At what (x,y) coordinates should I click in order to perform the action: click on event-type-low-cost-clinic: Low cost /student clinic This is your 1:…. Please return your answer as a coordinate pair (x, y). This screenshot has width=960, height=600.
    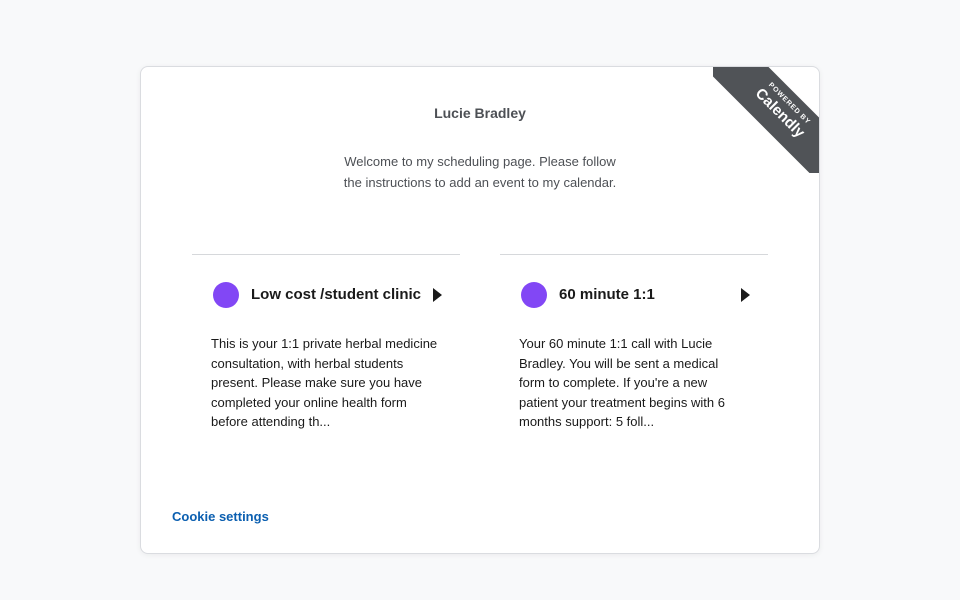
    Looking at the image, I should click on (326, 355).